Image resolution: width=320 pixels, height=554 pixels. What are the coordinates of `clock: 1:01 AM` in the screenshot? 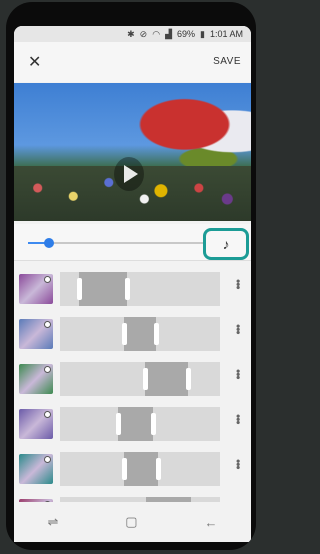 It's located at (226, 34).